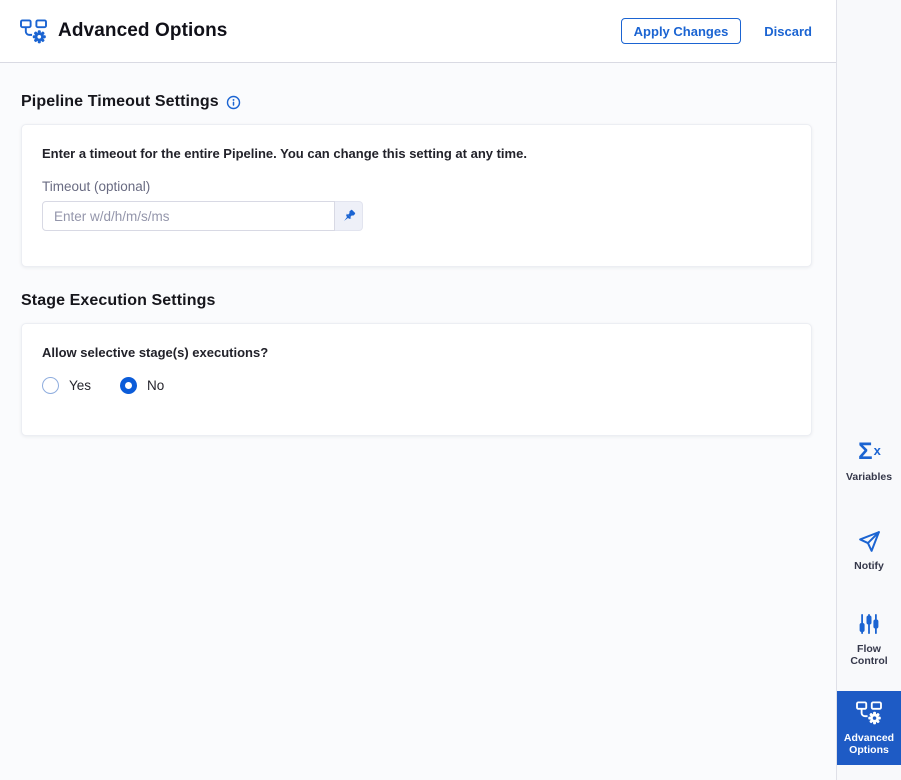 The width and height of the screenshot is (901, 780). Describe the element at coordinates (869, 639) in the screenshot. I see `sidebar-item-flow-control: Flow Control` at that location.